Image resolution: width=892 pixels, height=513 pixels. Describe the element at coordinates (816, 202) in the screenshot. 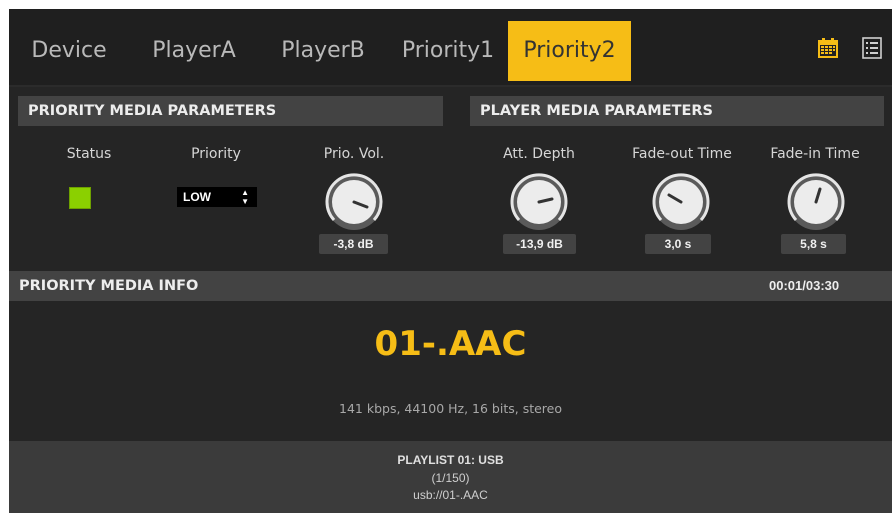

I see `fade-in-knob` at that location.